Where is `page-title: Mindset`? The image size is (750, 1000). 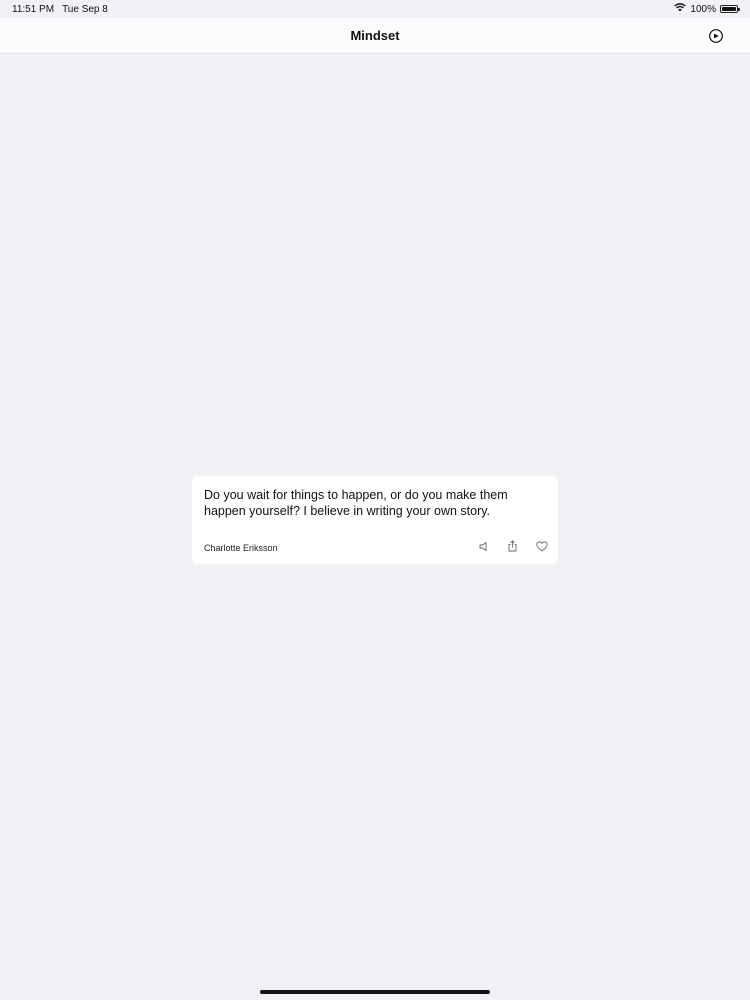 page-title: Mindset is located at coordinates (375, 35).